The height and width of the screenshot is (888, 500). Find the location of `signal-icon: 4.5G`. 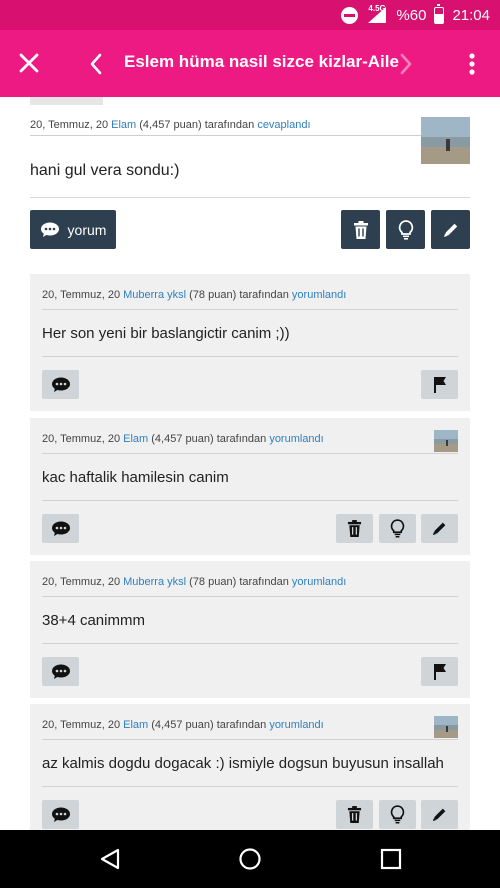

signal-icon: 4.5G is located at coordinates (377, 14).